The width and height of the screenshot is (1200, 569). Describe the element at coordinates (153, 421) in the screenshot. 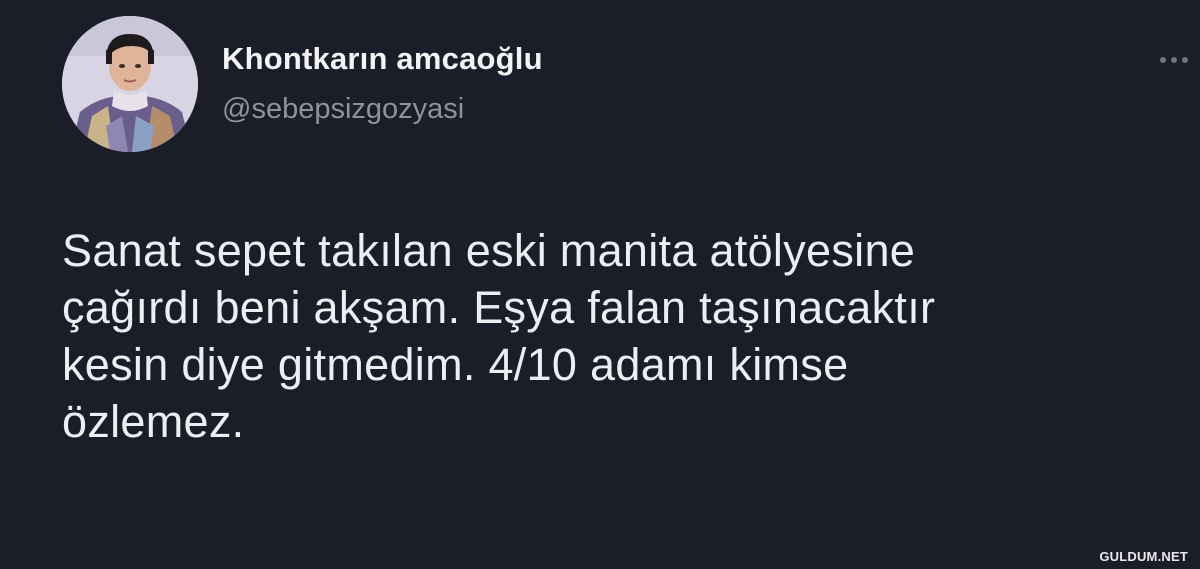

I see `tweet-text-line: özlemez.` at that location.